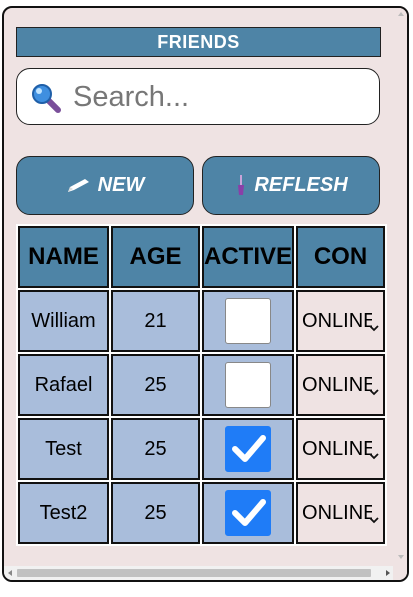 This screenshot has height=597, width=413. I want to click on table-row: Test 25 ONLINE, so click(202, 449).